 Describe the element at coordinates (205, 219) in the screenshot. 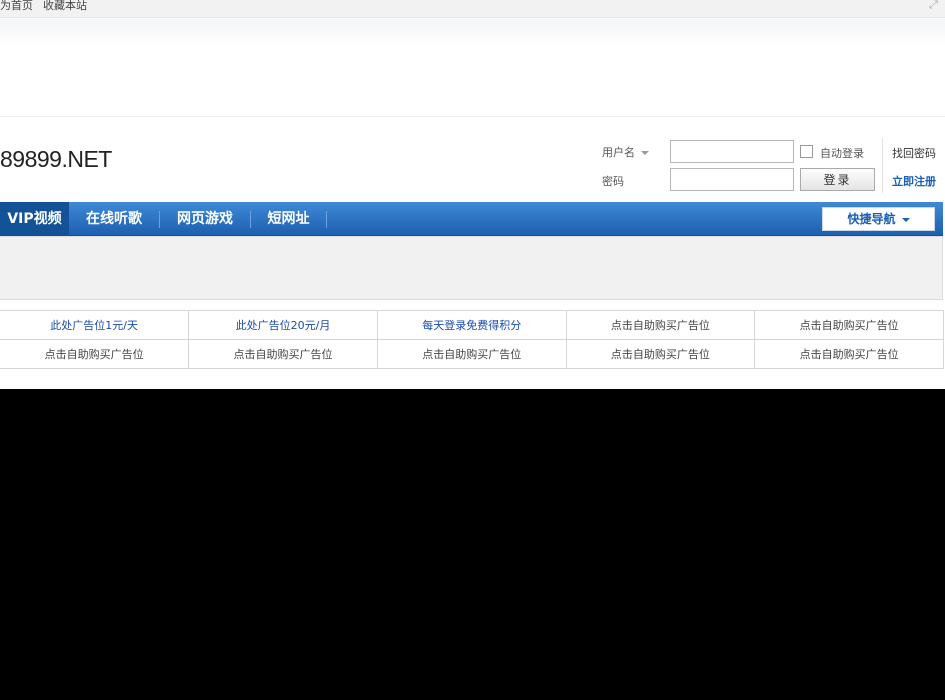

I see `nav-item-web-games: 网页游戏` at that location.